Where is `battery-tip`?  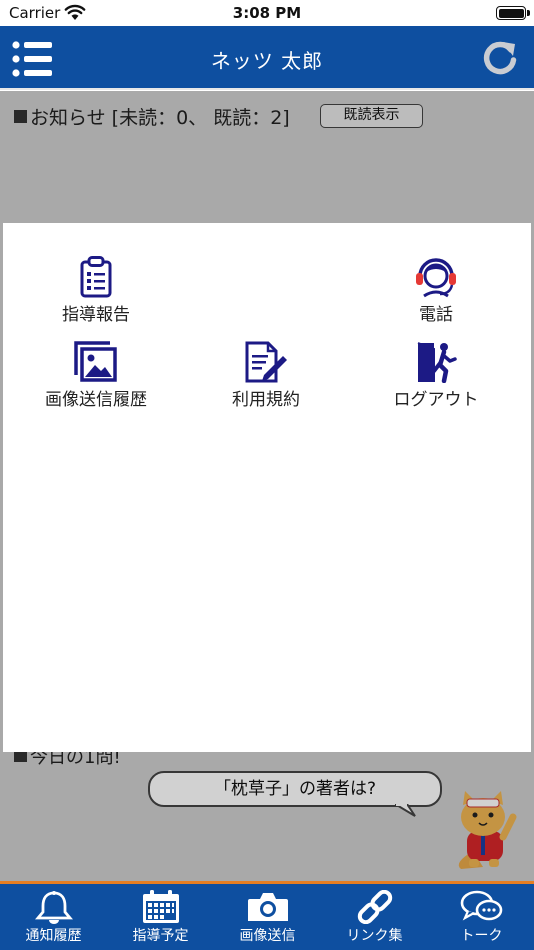 battery-tip is located at coordinates (528, 13).